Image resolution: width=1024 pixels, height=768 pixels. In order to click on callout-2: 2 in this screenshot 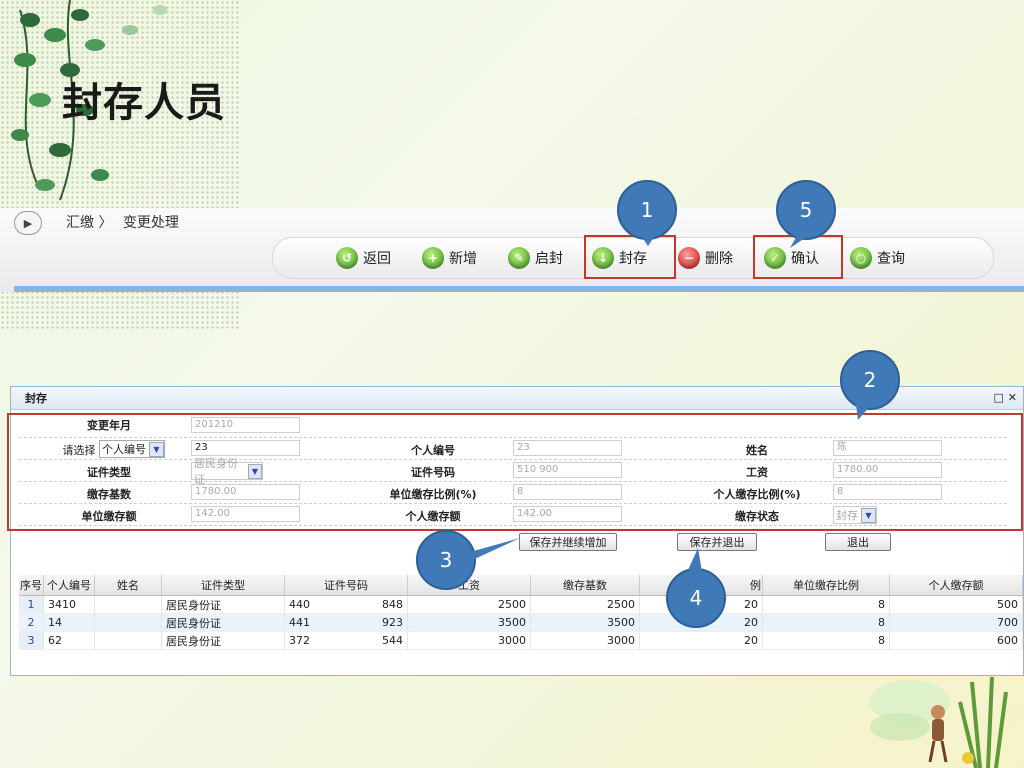, I will do `click(870, 380)`.